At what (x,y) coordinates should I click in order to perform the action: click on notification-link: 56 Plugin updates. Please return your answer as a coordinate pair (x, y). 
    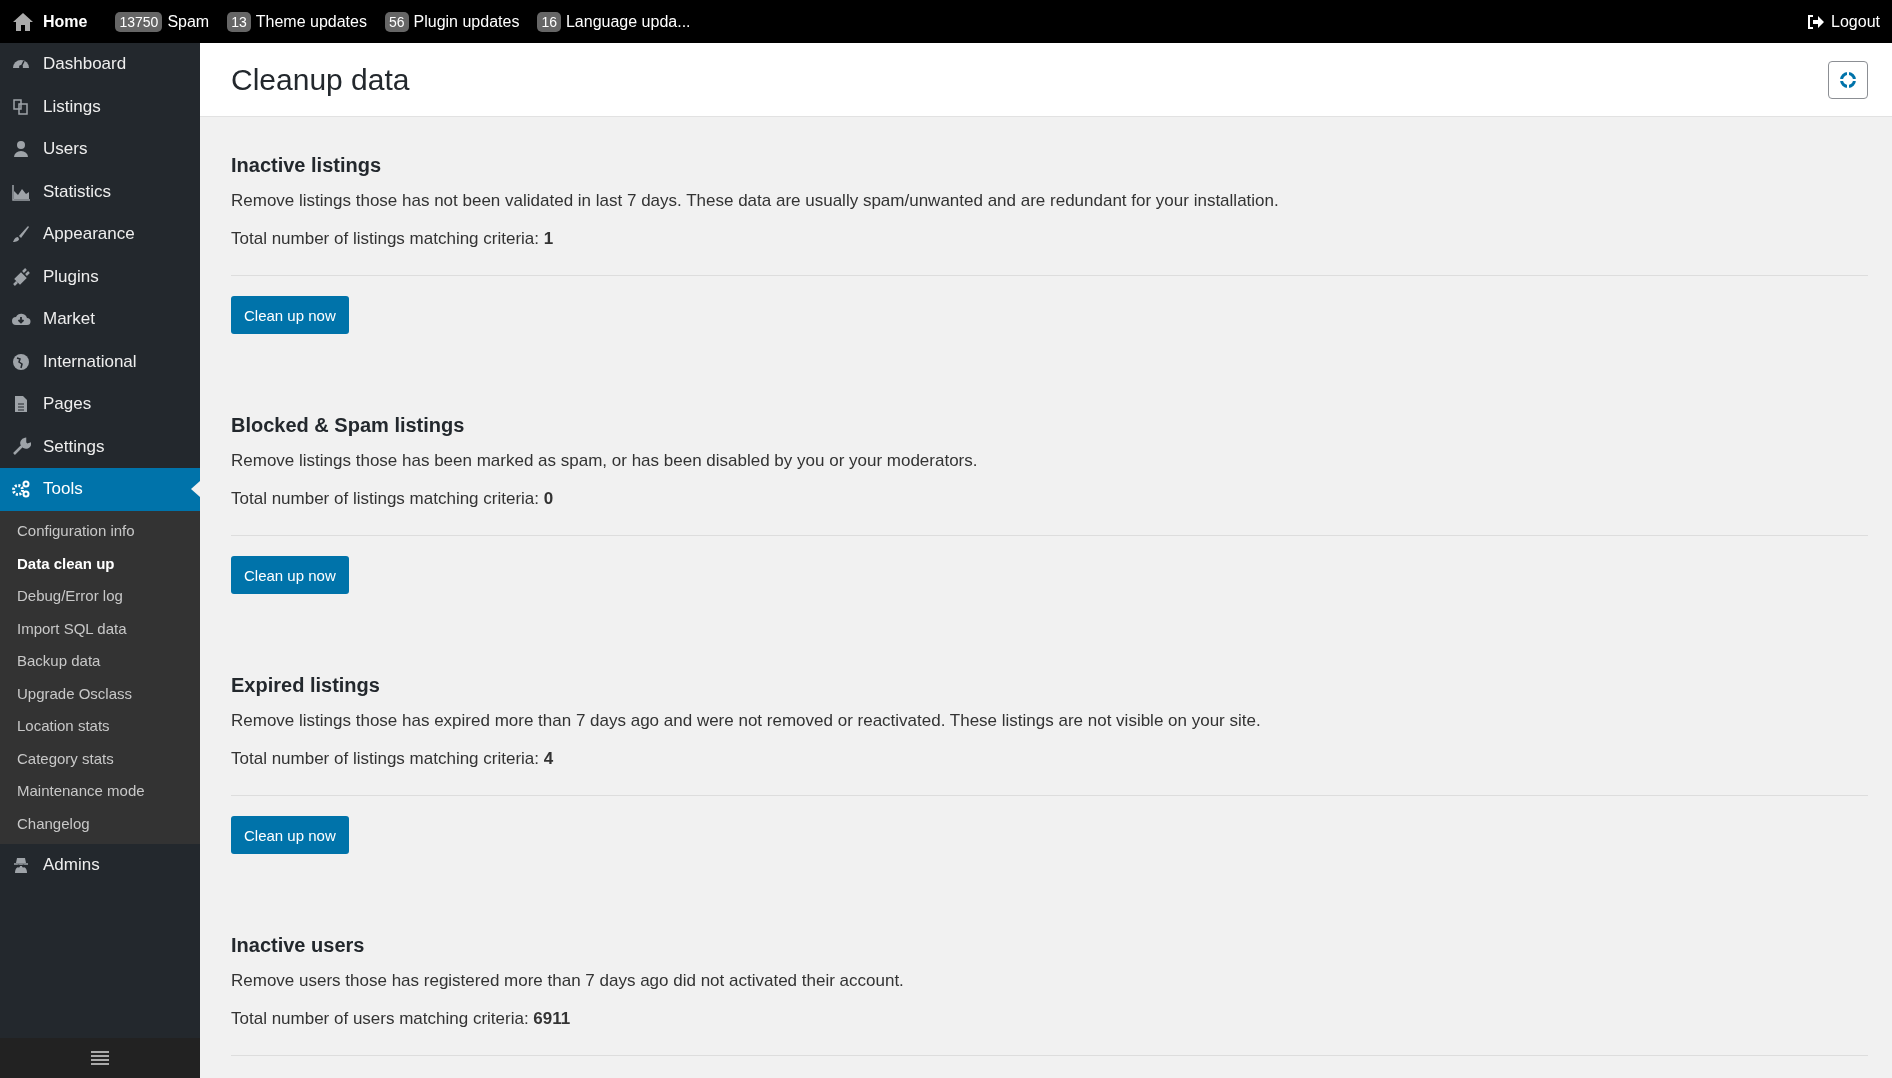
    Looking at the image, I should click on (452, 21).